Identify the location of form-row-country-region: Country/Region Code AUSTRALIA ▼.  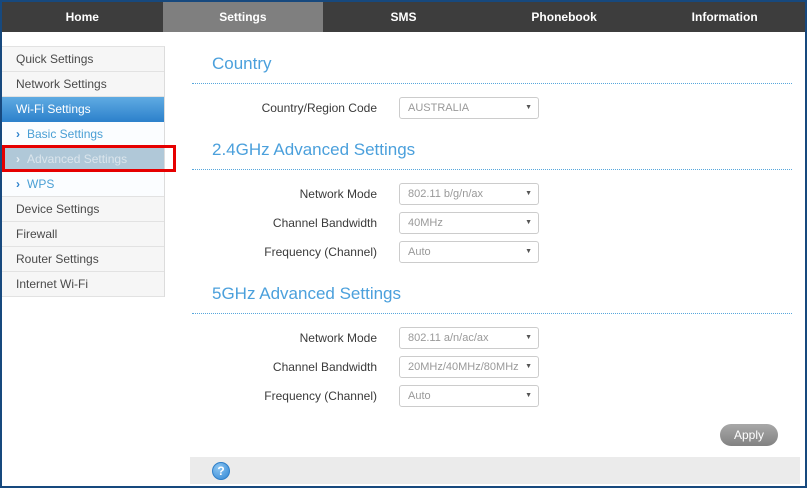
(492, 108).